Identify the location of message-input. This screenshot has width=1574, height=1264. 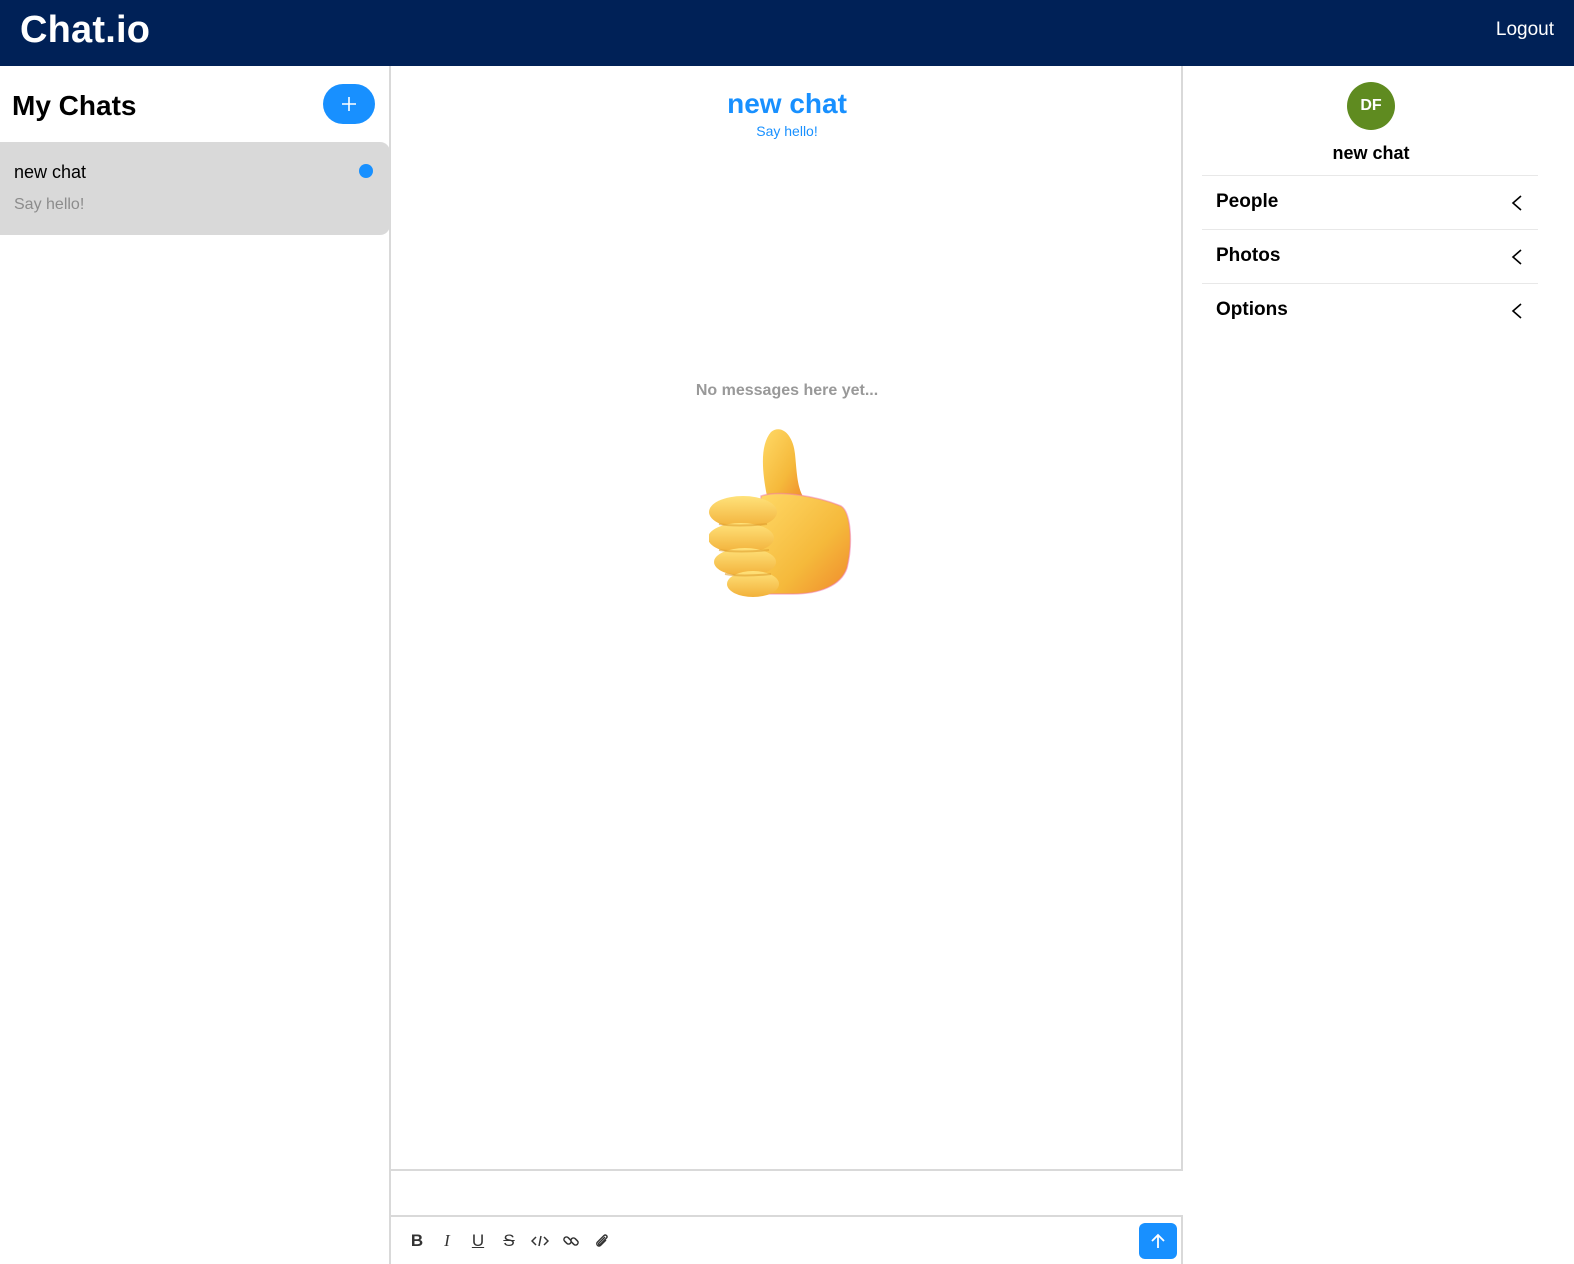
(787, 1193).